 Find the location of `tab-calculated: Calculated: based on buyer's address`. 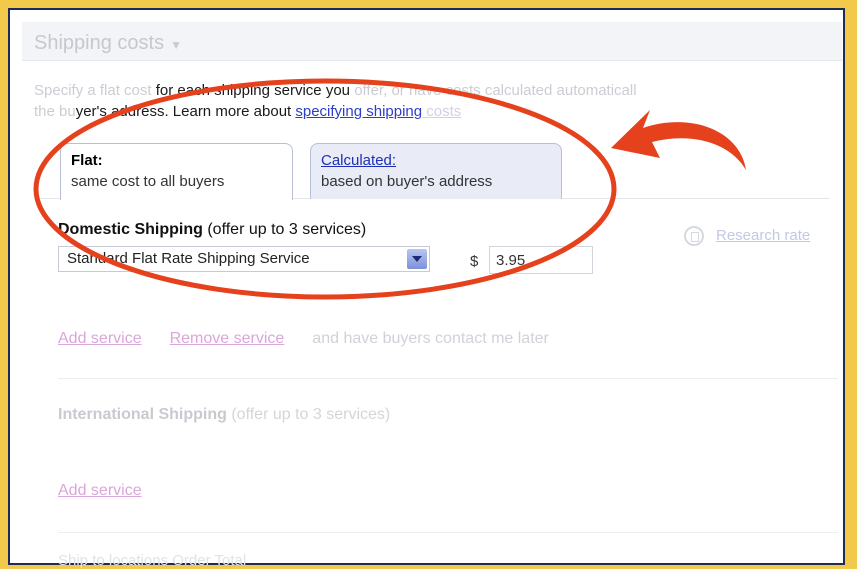

tab-calculated: Calculated: based on buyer's address is located at coordinates (436, 171).